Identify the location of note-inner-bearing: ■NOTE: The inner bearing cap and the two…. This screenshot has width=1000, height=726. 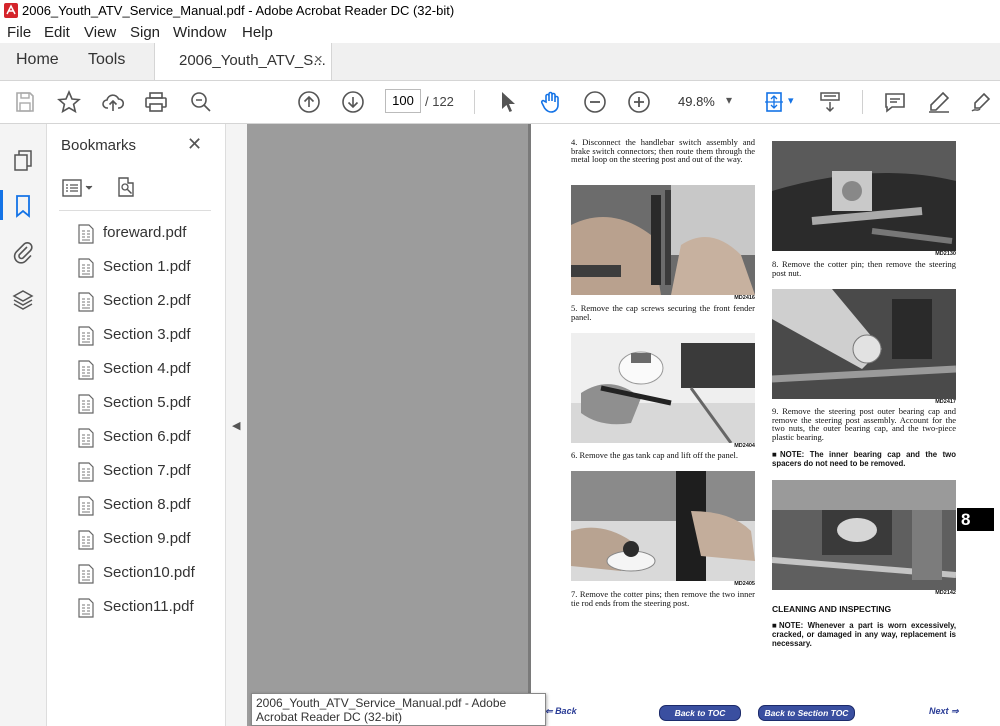
(864, 459).